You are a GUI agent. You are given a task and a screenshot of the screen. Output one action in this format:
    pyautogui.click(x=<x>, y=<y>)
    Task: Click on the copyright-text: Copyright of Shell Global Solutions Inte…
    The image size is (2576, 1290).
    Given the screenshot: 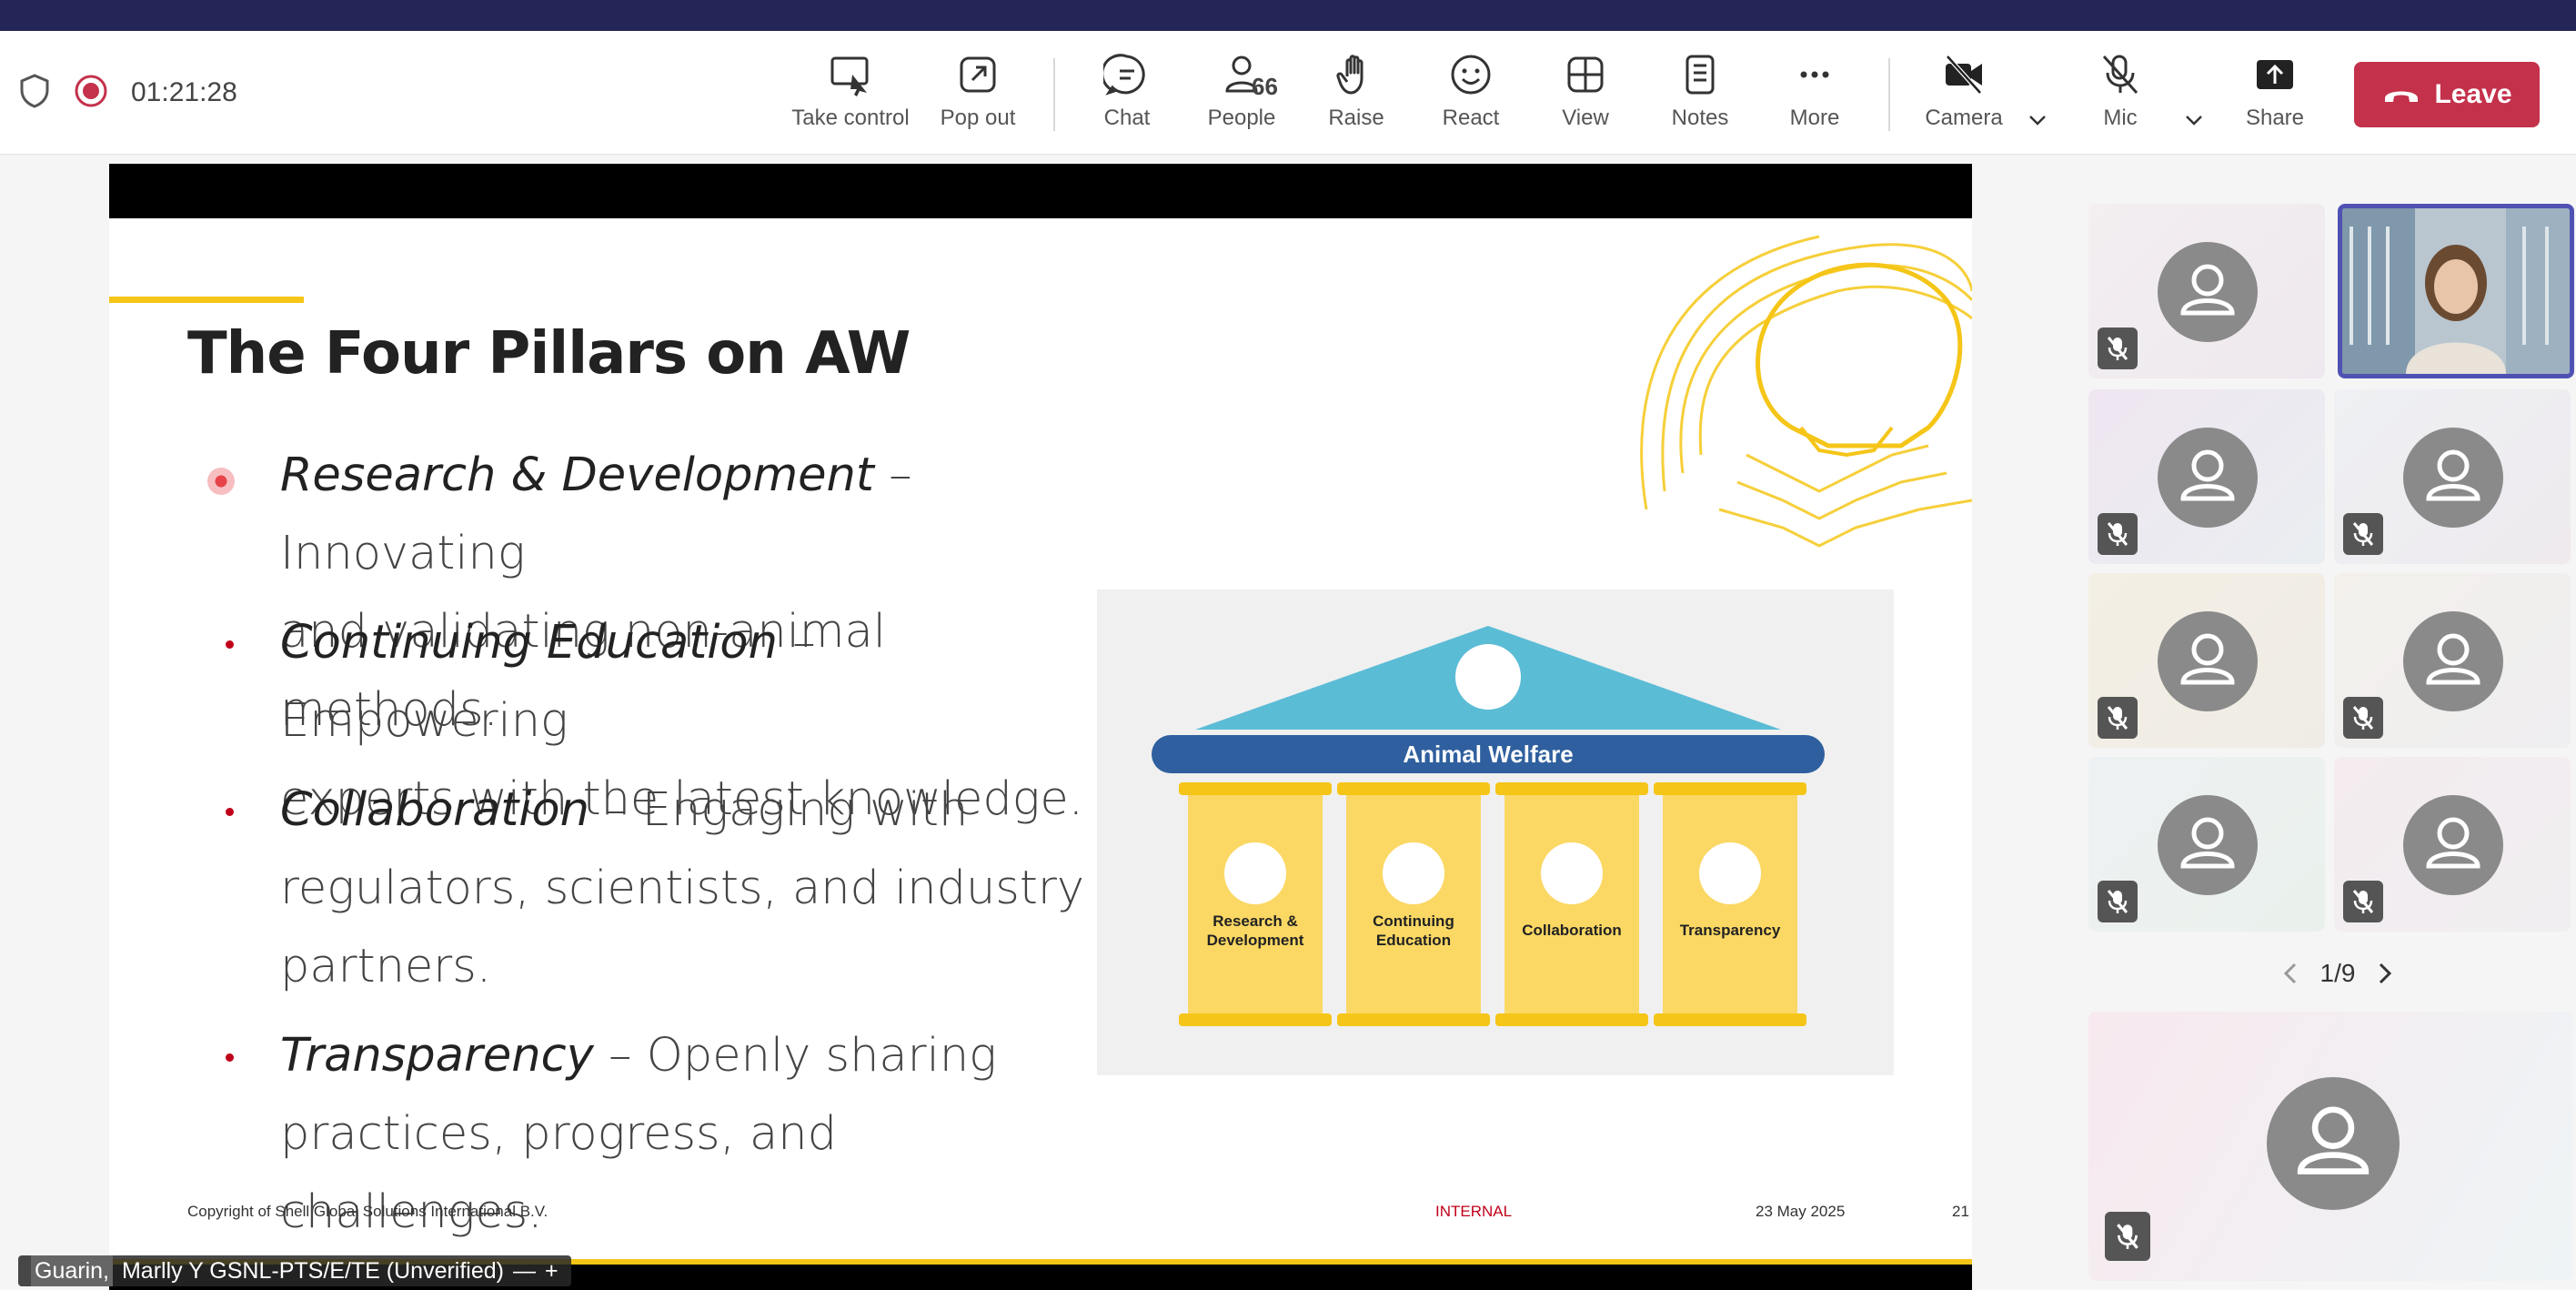 What is the action you would take?
    pyautogui.click(x=367, y=1212)
    